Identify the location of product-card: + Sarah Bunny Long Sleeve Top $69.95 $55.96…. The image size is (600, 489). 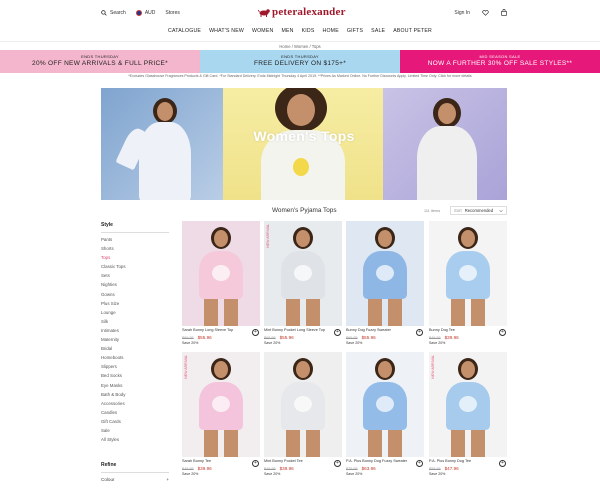
(221, 283).